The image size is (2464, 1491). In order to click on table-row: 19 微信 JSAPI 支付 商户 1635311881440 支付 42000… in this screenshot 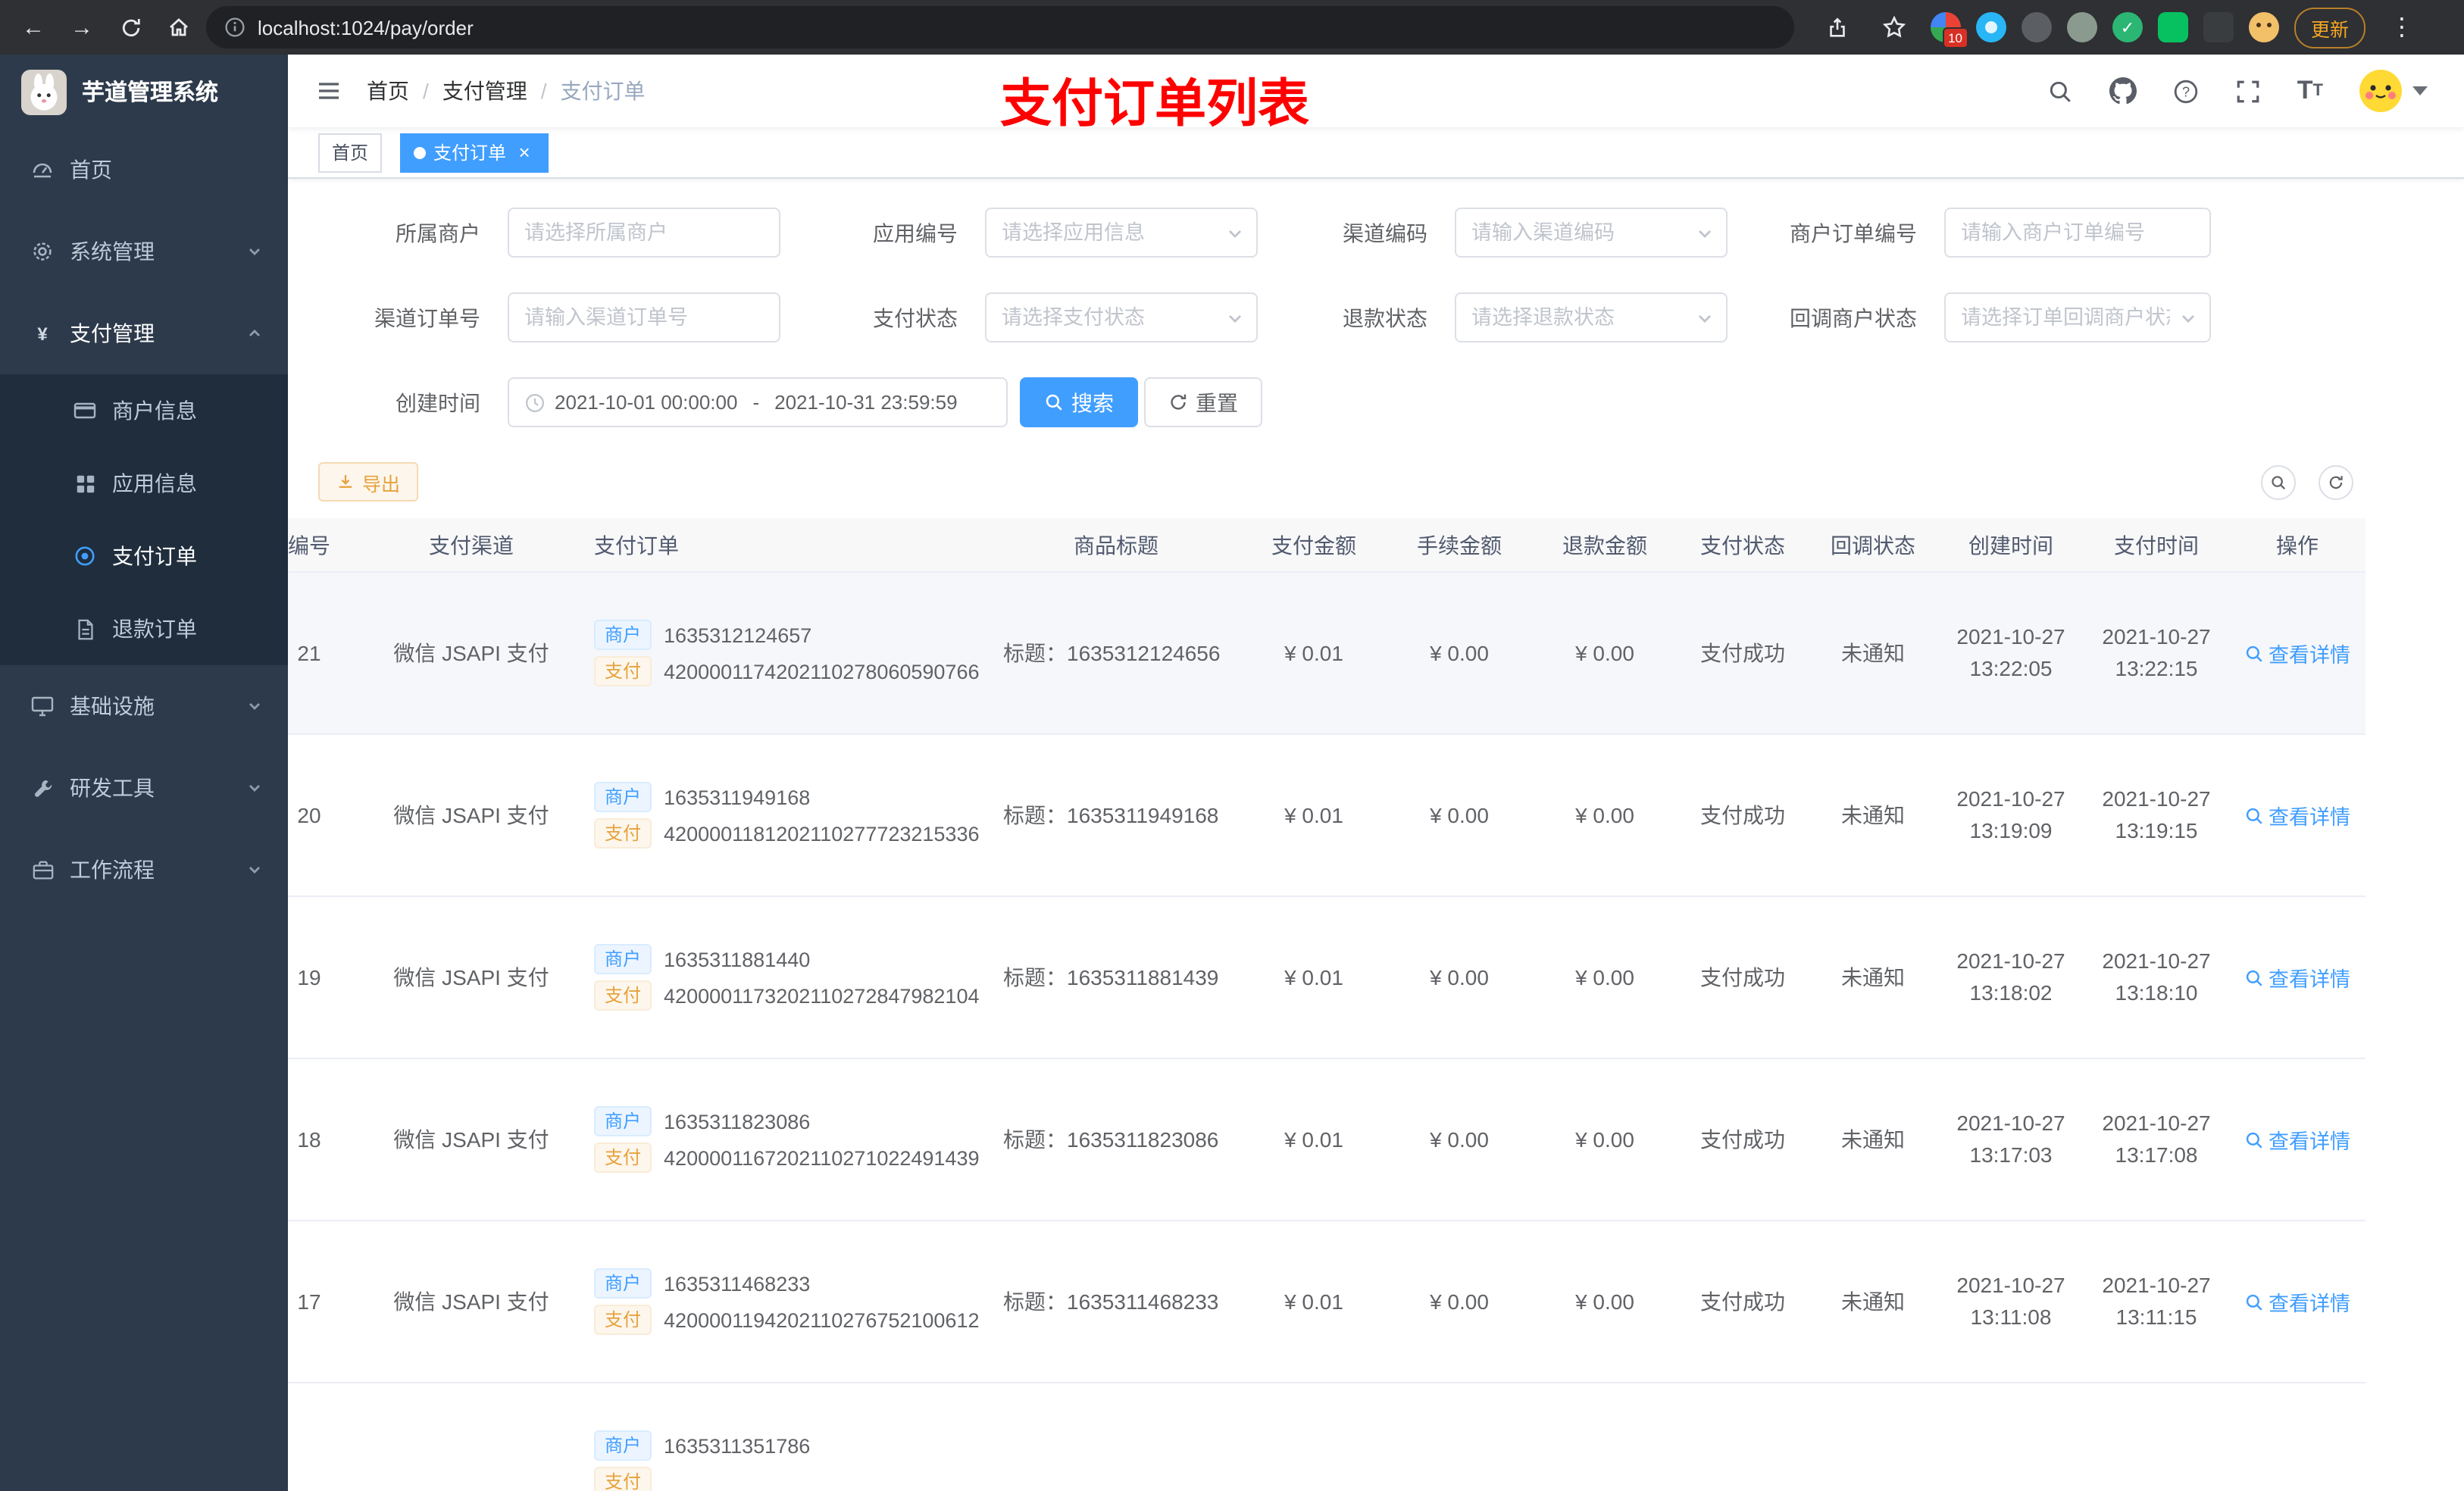, I will do `click(1327, 978)`.